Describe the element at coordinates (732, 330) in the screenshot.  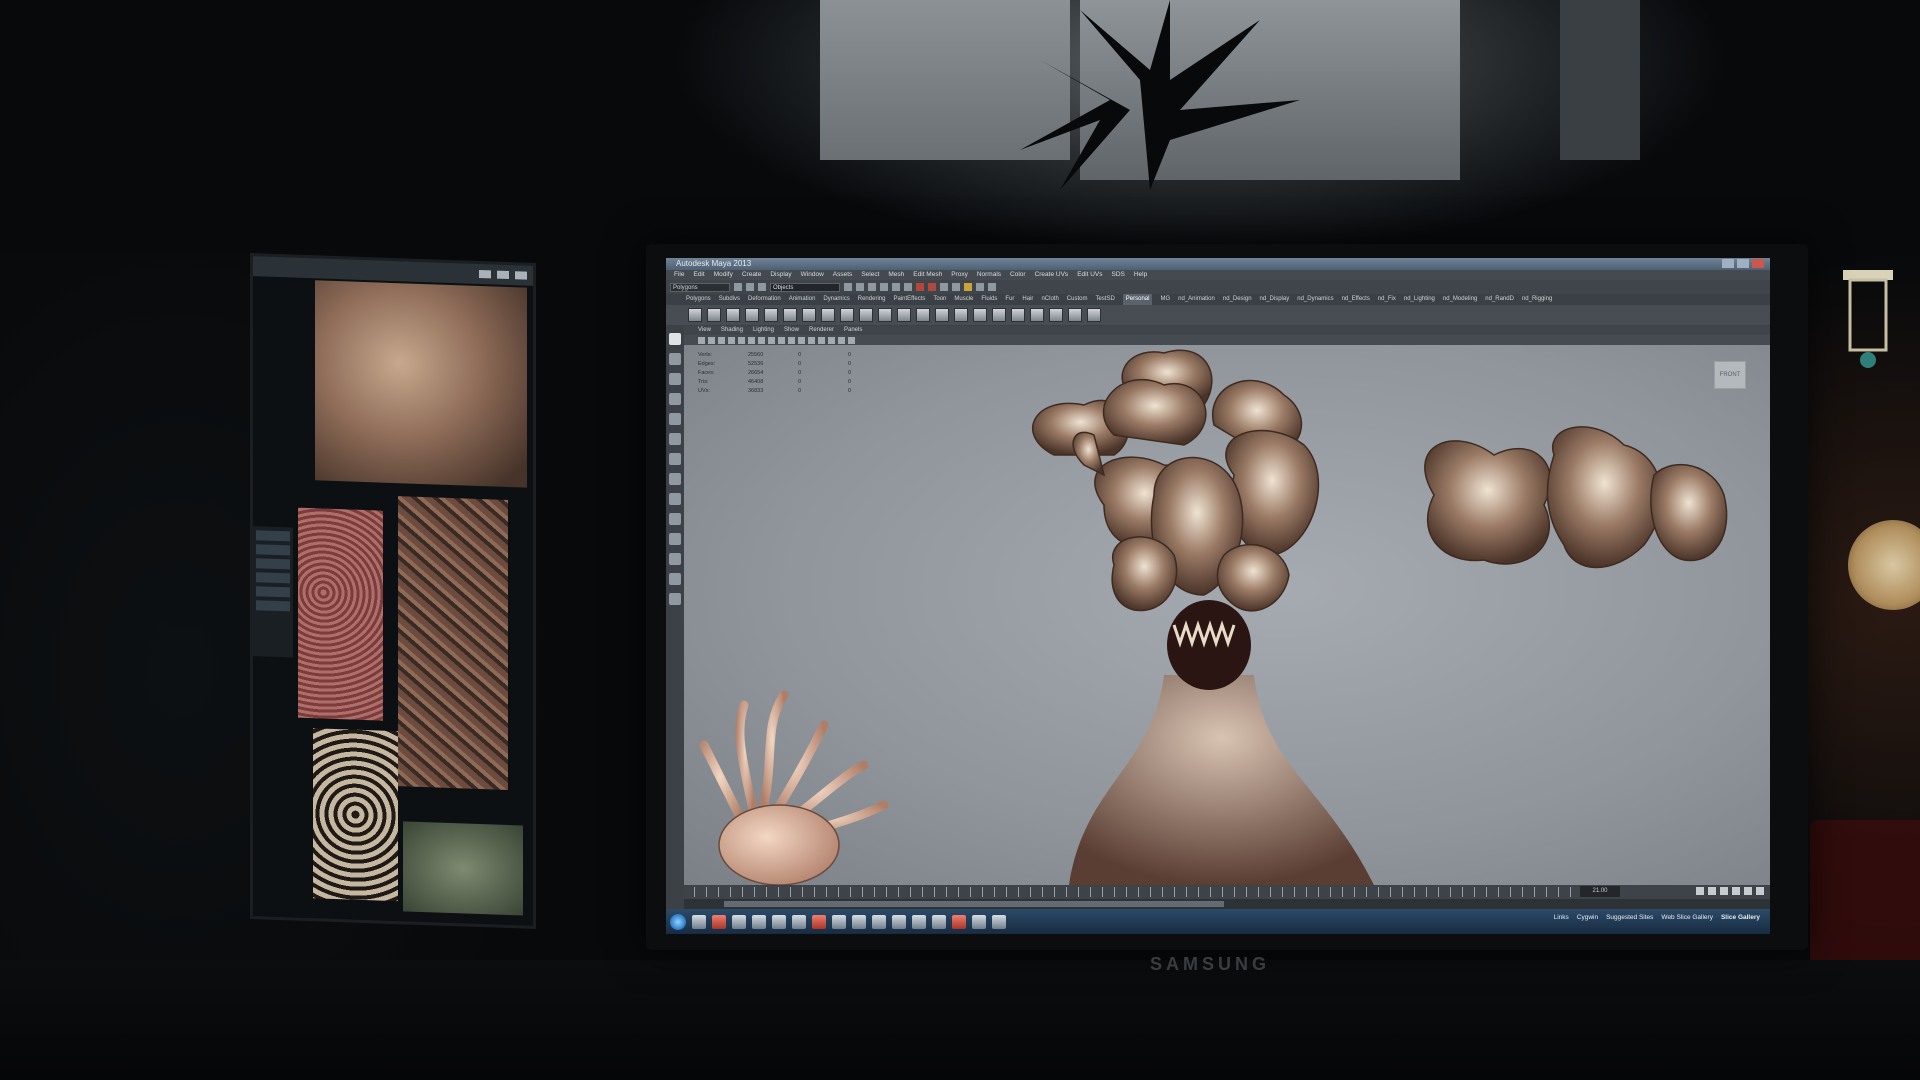
I see `panel-menu-item: Shading` at that location.